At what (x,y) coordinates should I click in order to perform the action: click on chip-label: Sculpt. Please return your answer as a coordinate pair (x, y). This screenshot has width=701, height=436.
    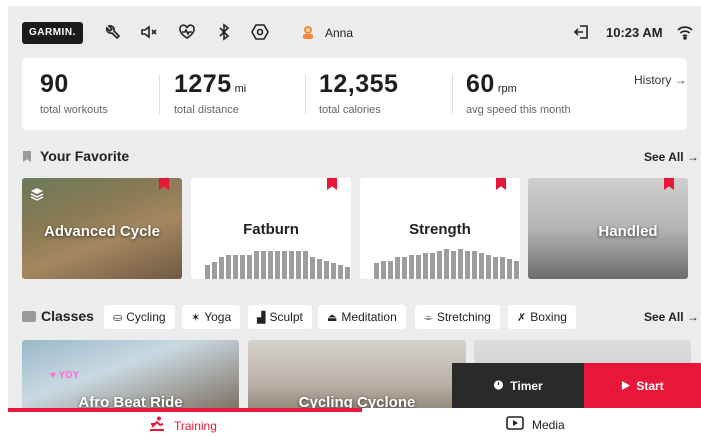
    Looking at the image, I should click on (286, 317).